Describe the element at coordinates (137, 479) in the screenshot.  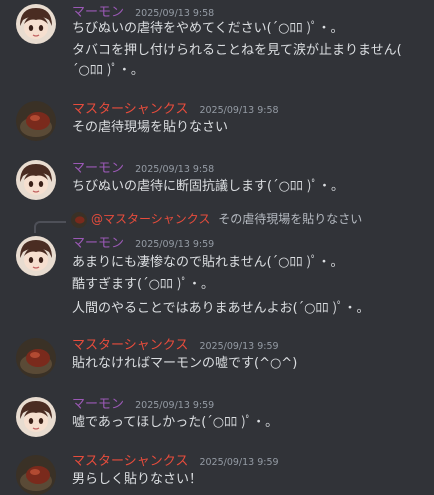
I see `message-text: 男らしく貼りなさい！` at that location.